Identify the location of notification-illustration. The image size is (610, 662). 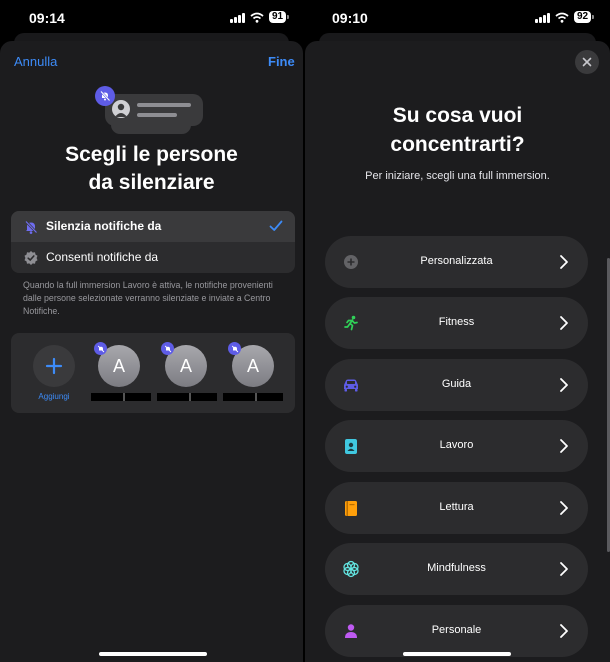
(155, 111).